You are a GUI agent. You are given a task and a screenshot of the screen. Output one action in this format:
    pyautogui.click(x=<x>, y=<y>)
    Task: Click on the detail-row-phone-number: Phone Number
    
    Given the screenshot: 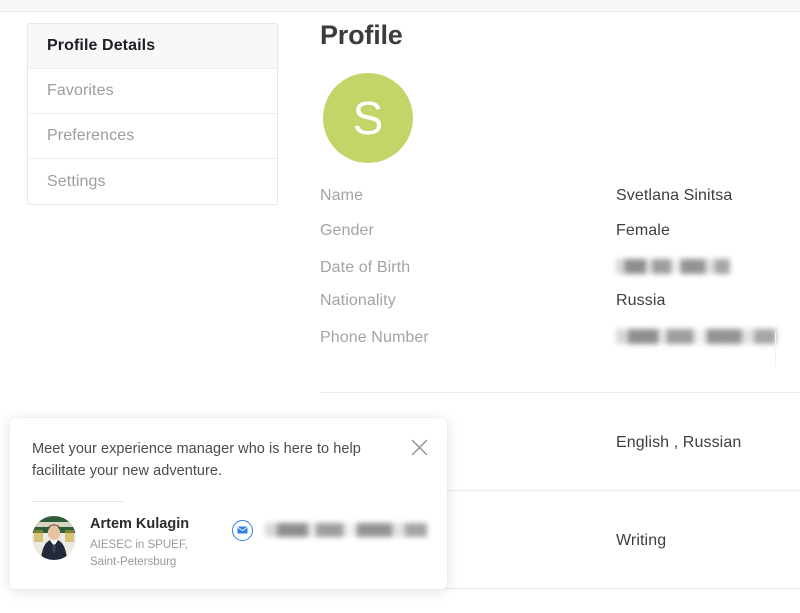 What is the action you would take?
    pyautogui.click(x=550, y=344)
    